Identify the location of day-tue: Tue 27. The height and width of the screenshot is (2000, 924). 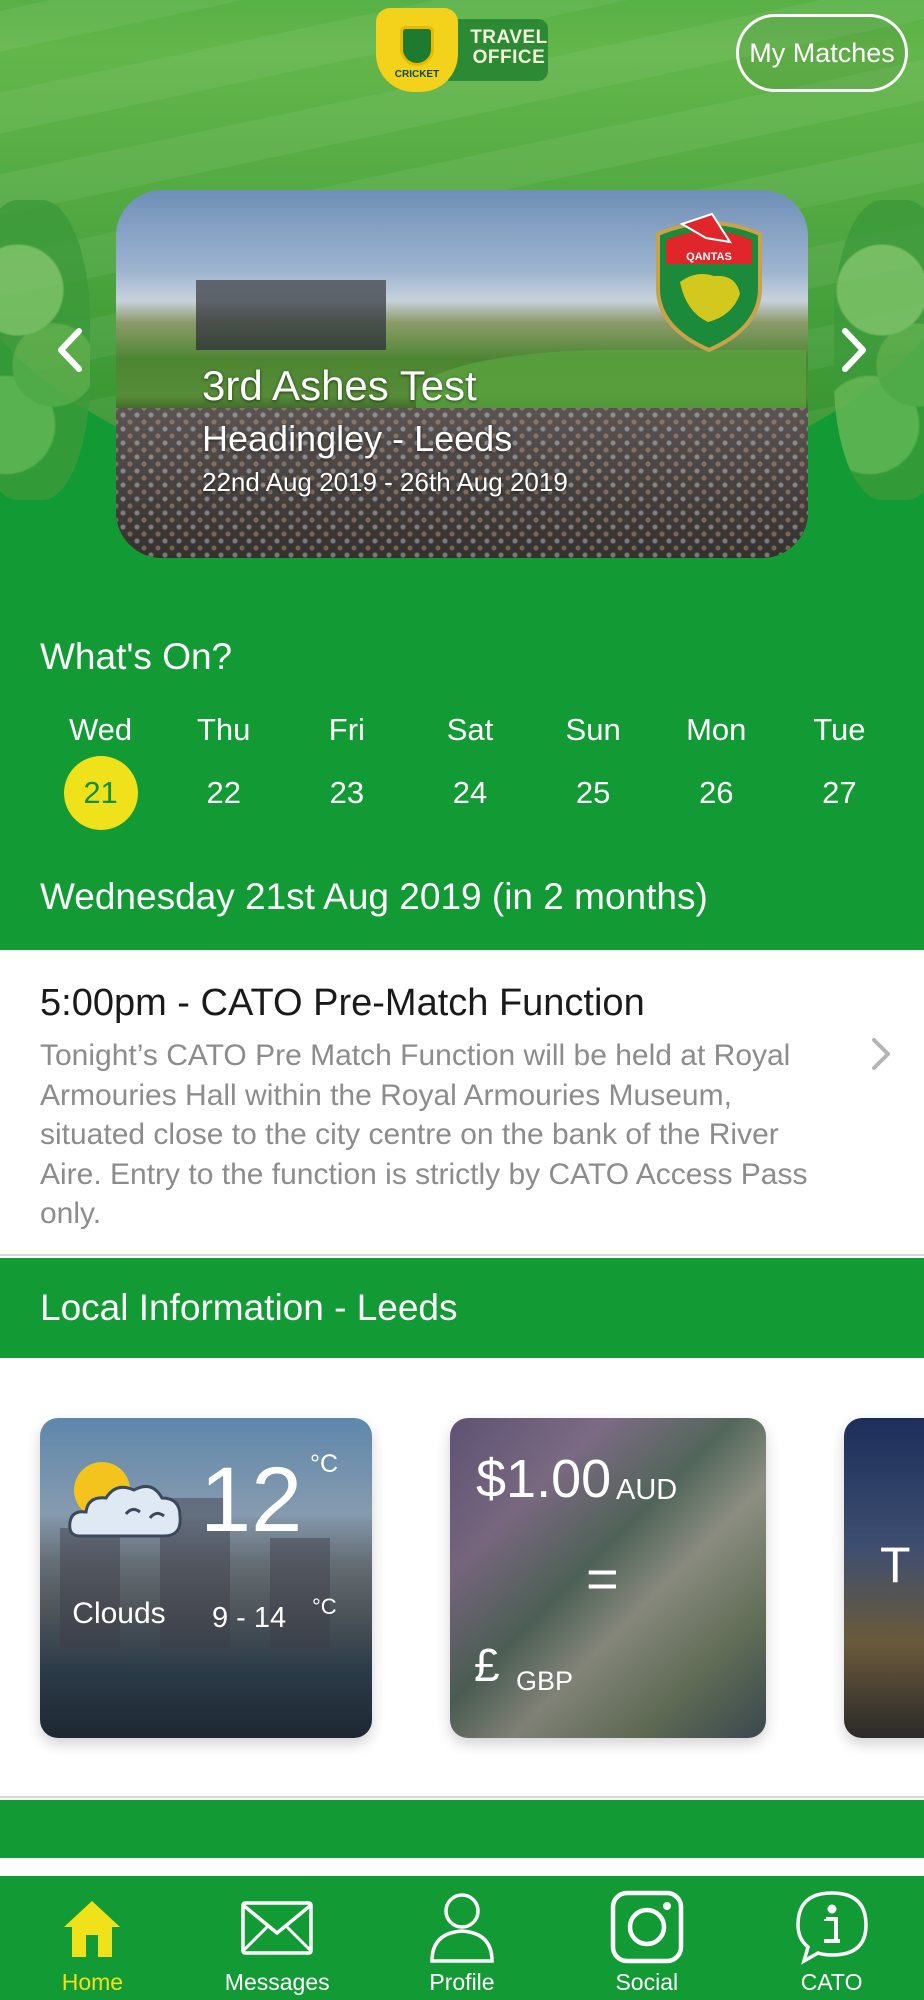
(839, 769).